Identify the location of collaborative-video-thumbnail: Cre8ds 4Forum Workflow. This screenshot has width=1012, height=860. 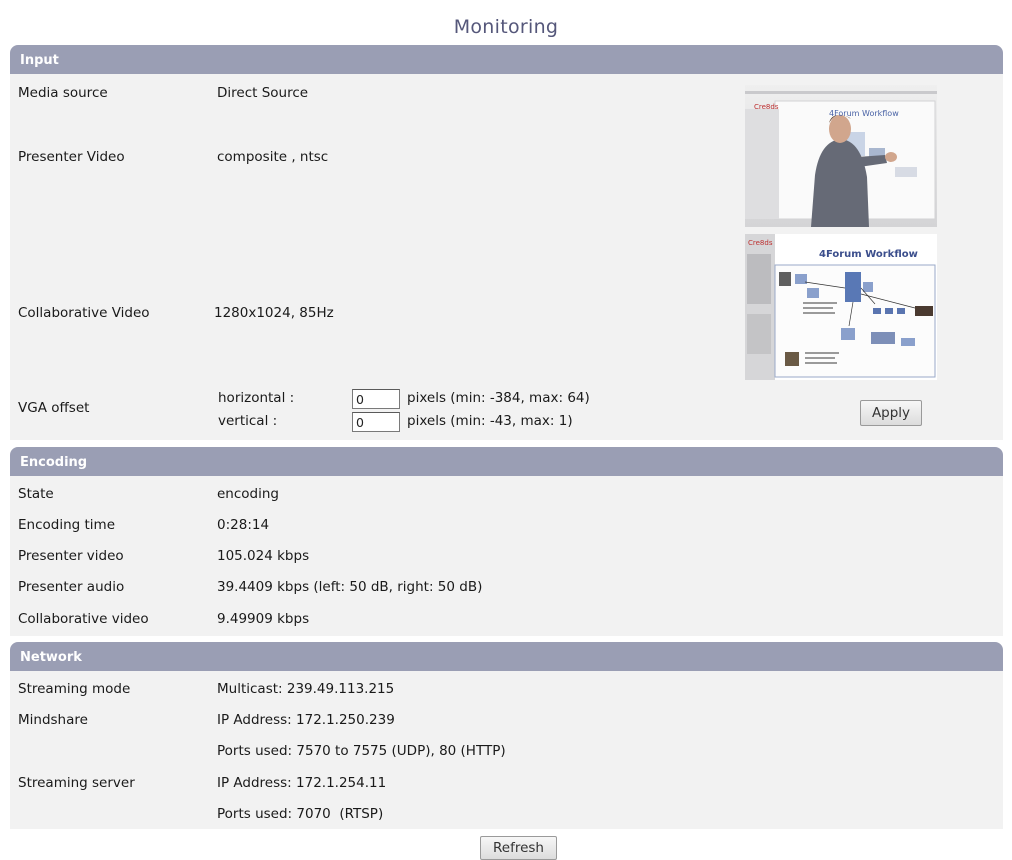
(841, 307).